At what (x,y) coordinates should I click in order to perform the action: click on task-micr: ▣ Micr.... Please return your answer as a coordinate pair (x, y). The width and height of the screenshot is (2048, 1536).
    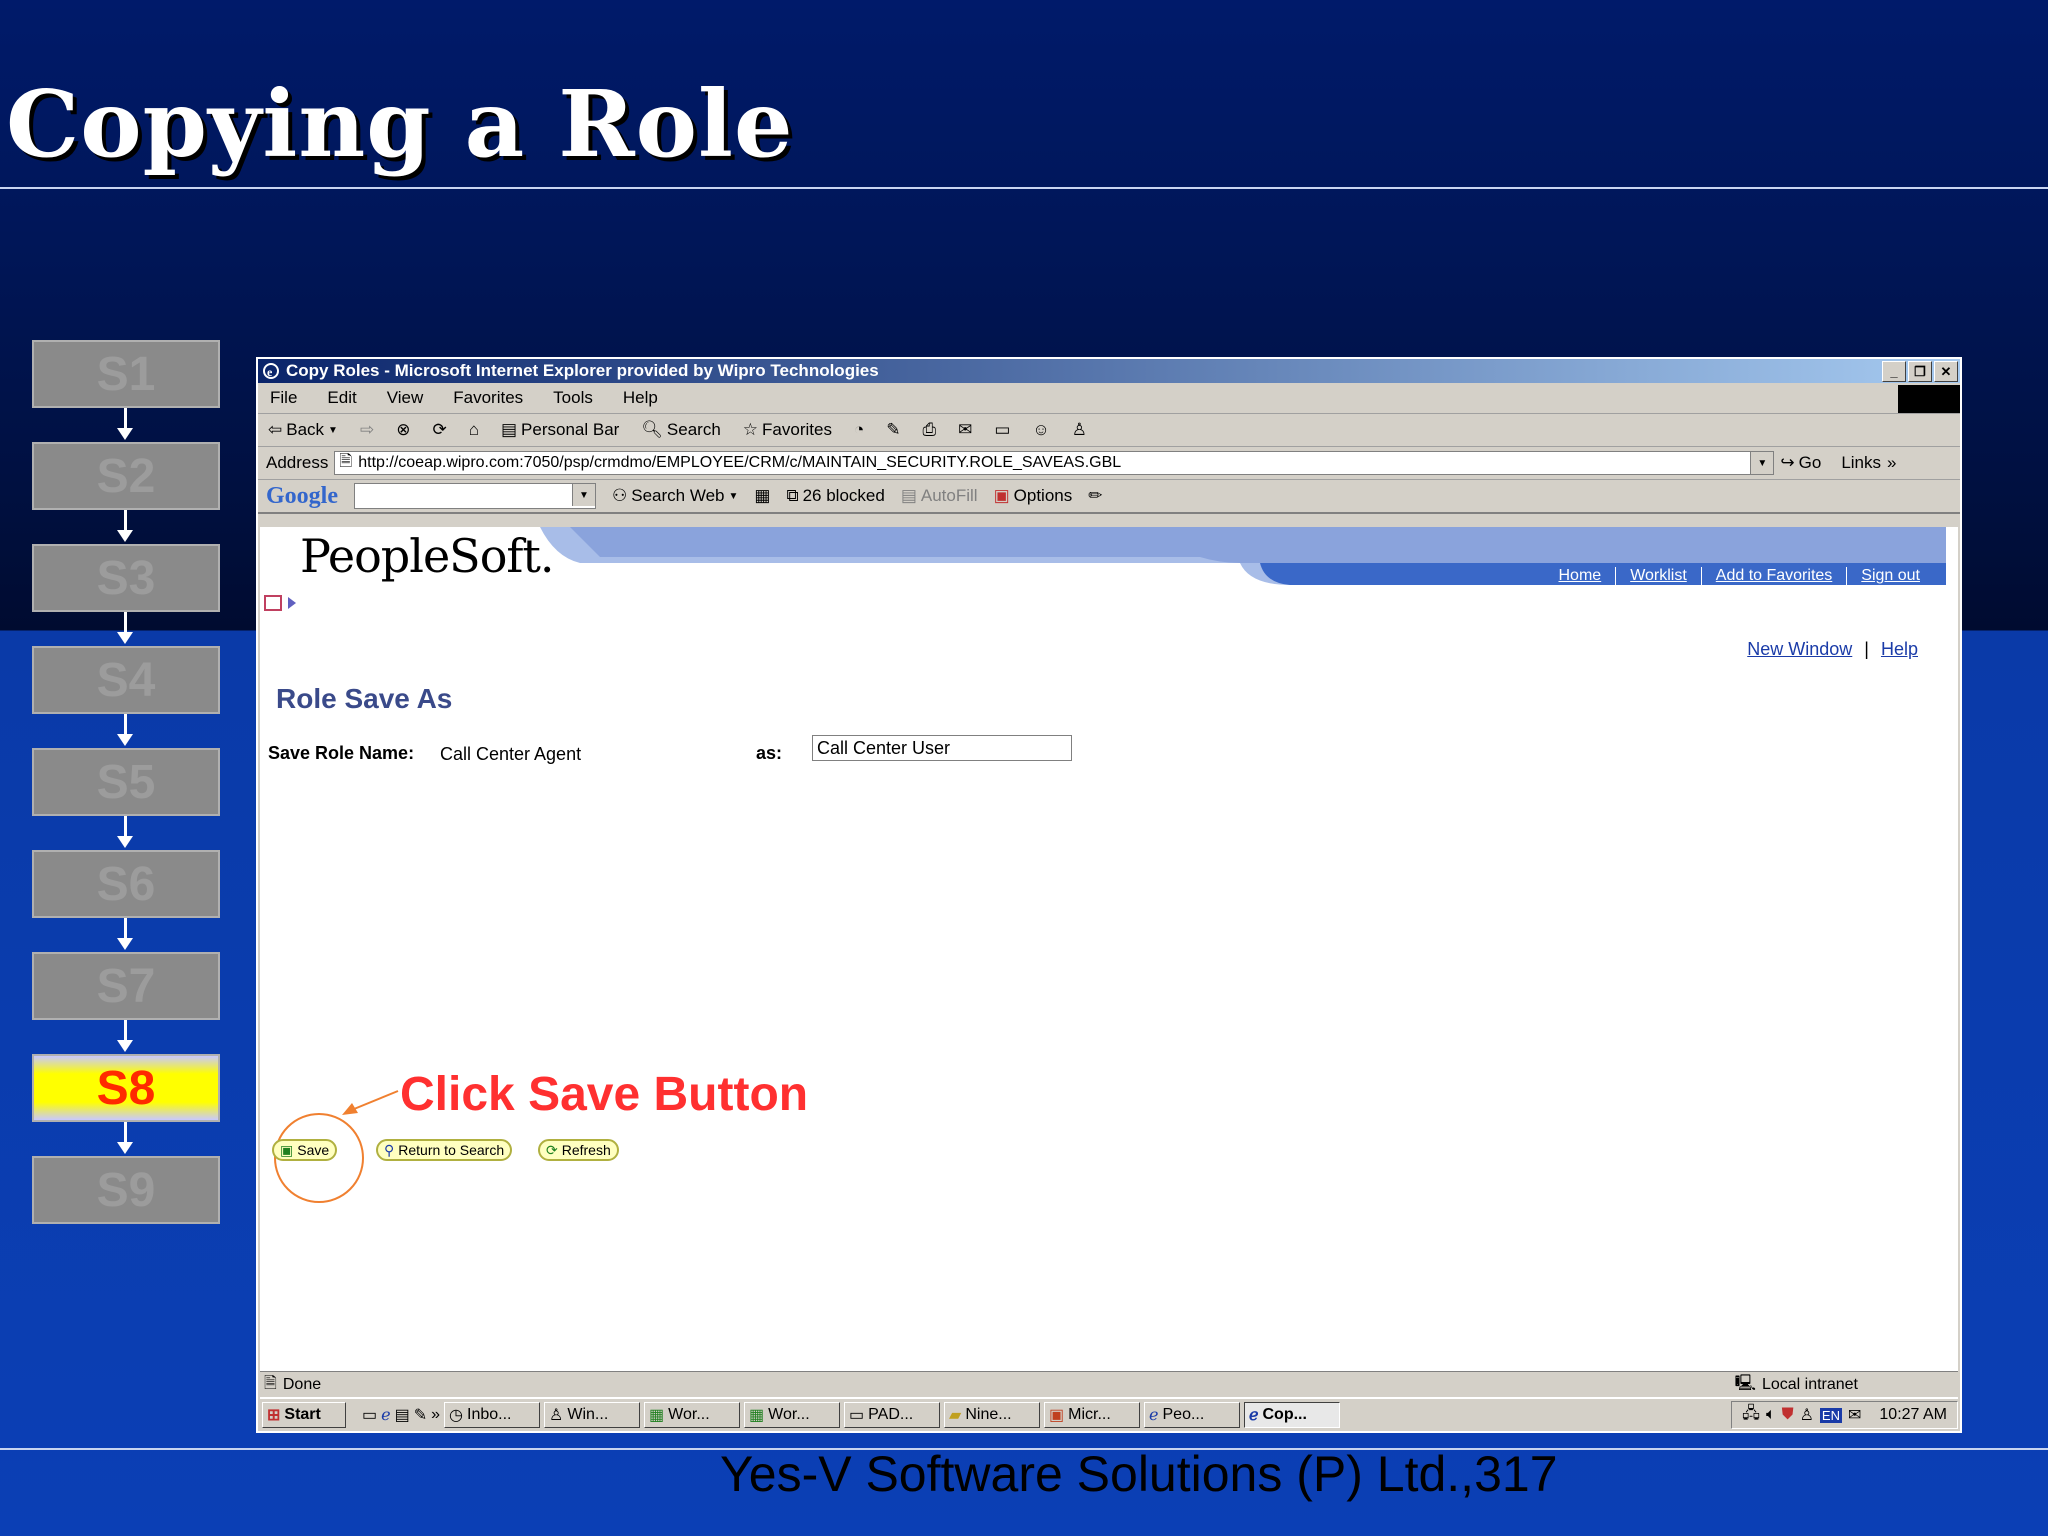
    Looking at the image, I should click on (1092, 1415).